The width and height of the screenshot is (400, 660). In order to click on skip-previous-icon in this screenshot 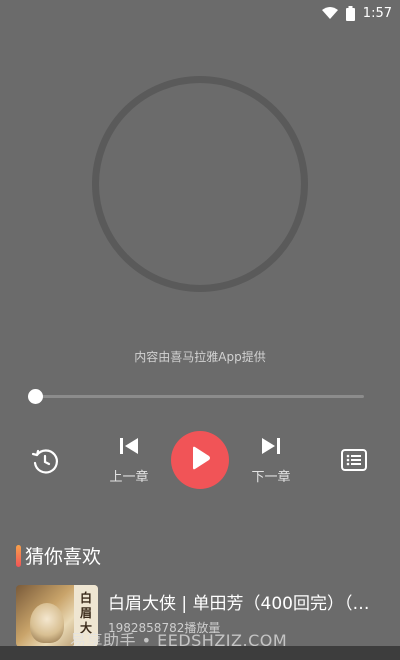, I will do `click(129, 448)`.